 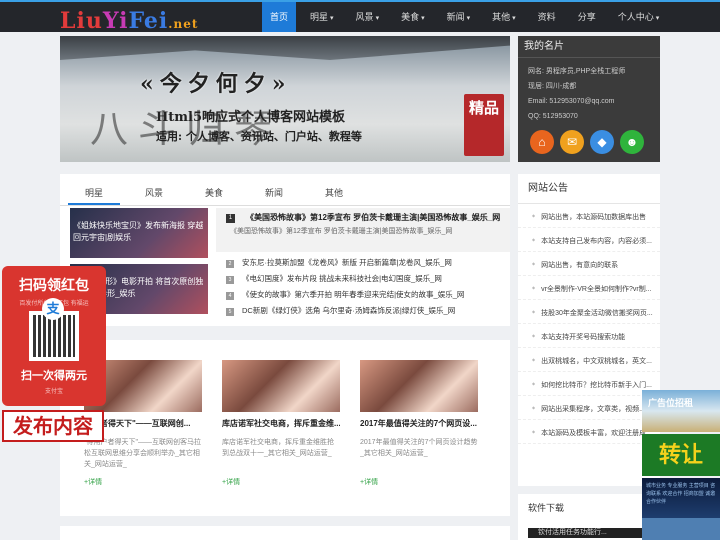 What do you see at coordinates (368, 17) in the screenshot?
I see `nav-item: 风景 ▾` at bounding box center [368, 17].